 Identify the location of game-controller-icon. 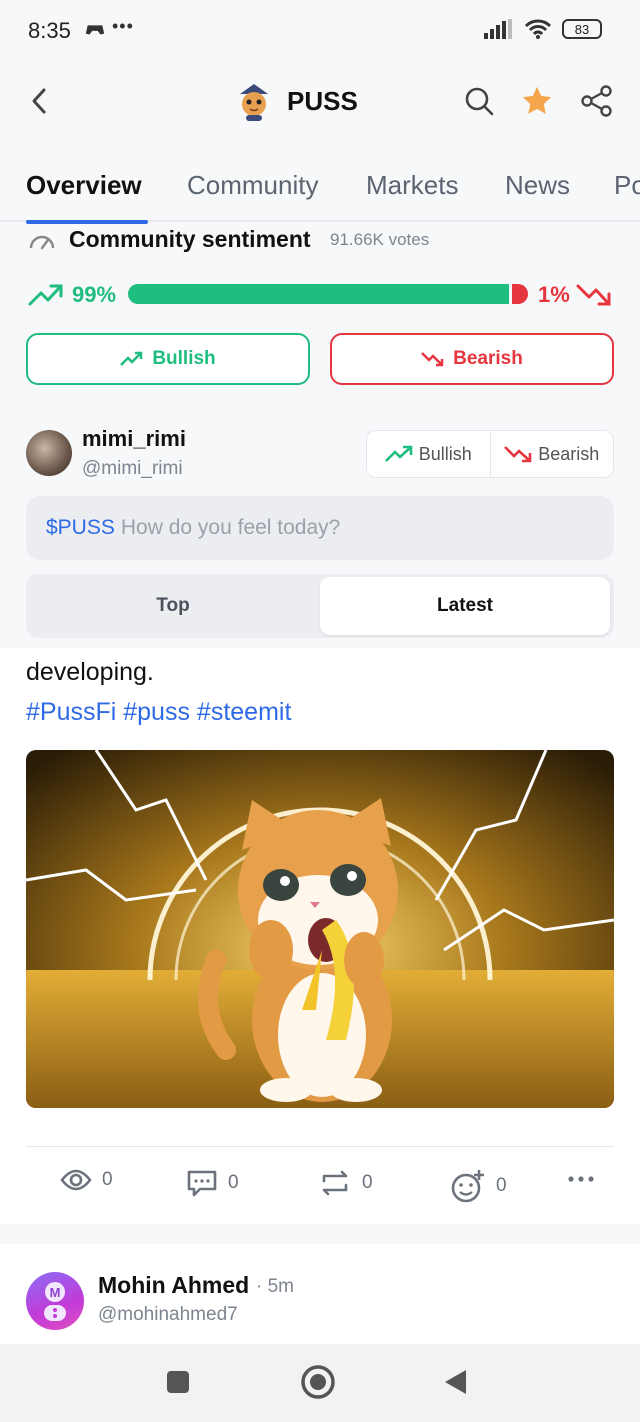
(95, 31).